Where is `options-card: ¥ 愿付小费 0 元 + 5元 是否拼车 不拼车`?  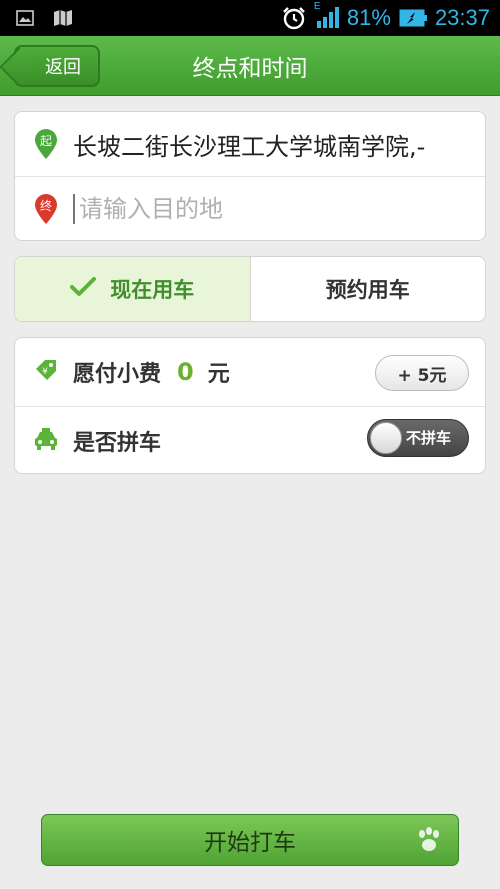
options-card: ¥ 愿付小费 0 元 + 5元 是否拼车 不拼车 is located at coordinates (250, 405).